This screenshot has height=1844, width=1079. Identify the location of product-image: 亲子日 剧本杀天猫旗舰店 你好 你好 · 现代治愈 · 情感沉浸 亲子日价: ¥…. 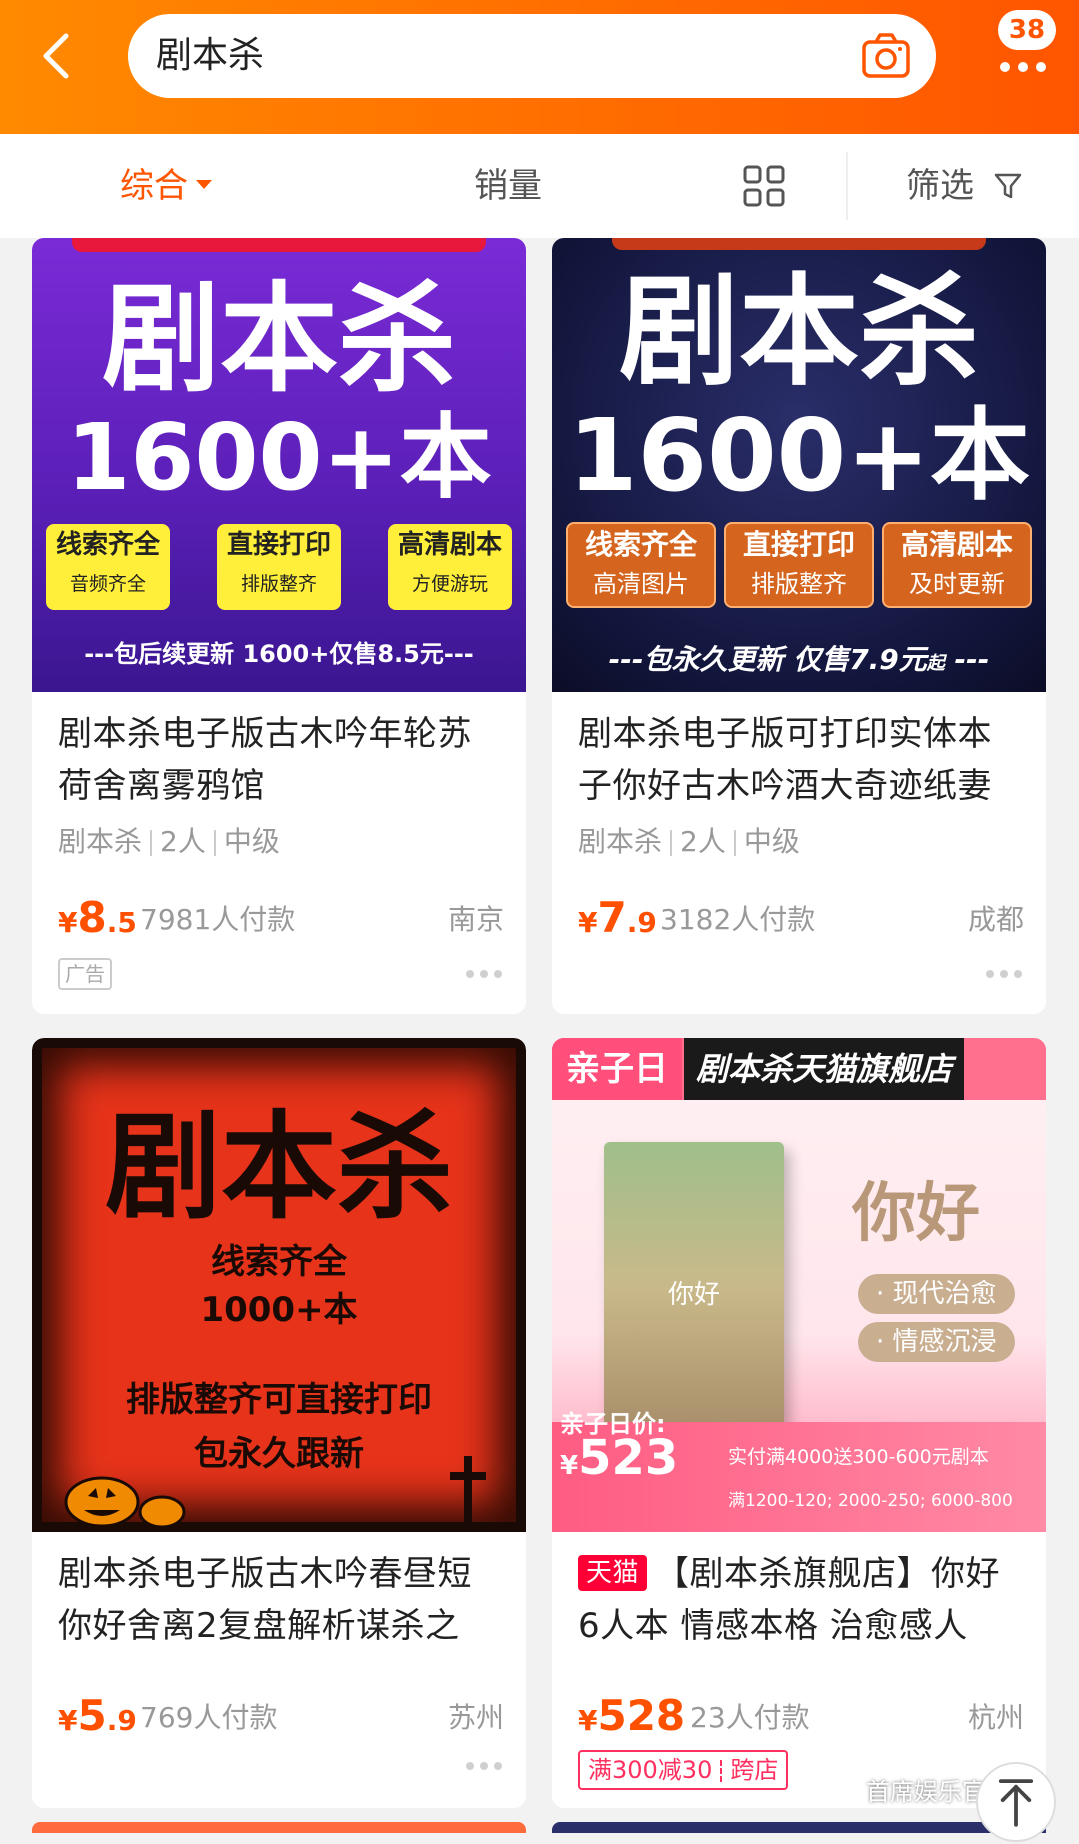
(799, 1285).